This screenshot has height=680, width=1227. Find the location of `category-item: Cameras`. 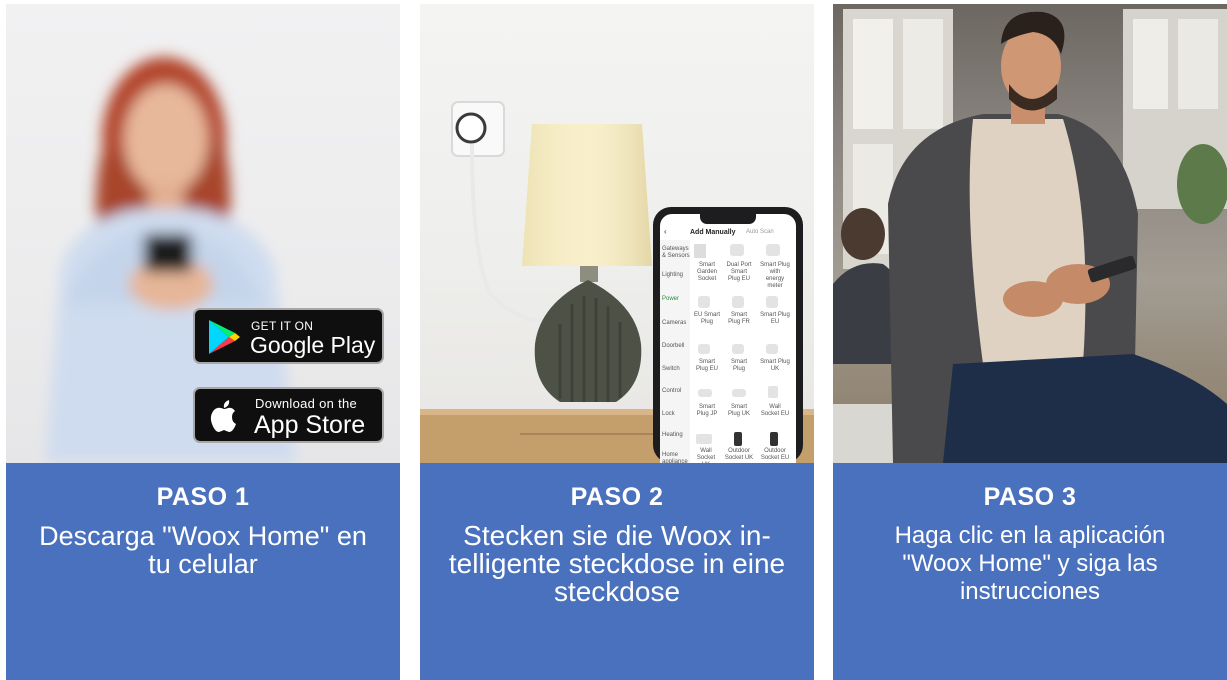

category-item: Cameras is located at coordinates (674, 323).